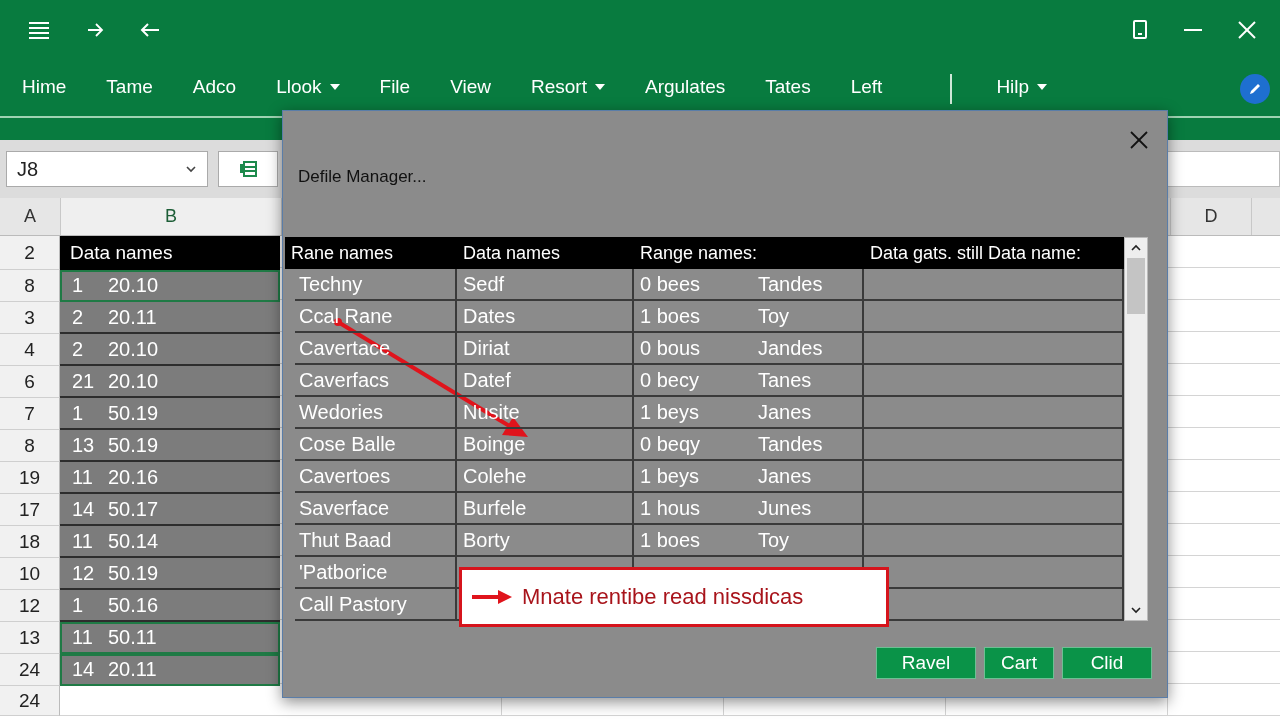  Describe the element at coordinates (685, 87) in the screenshot. I see `ribbon-tab: Argulates` at that location.